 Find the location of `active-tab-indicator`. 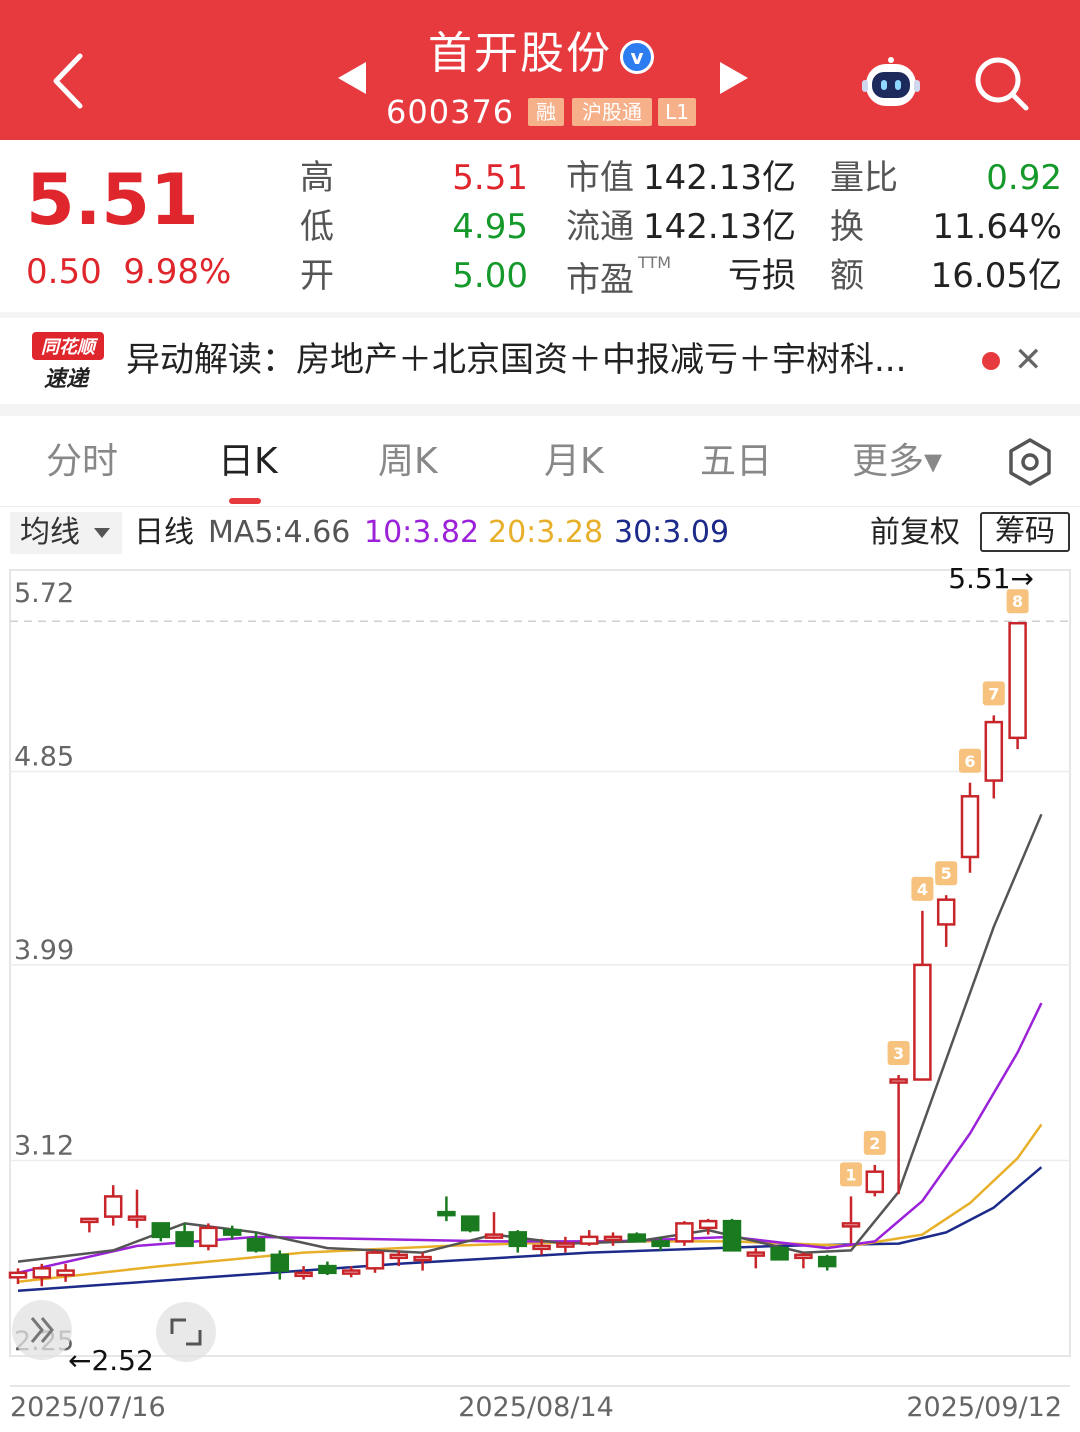

active-tab-indicator is located at coordinates (245, 501).